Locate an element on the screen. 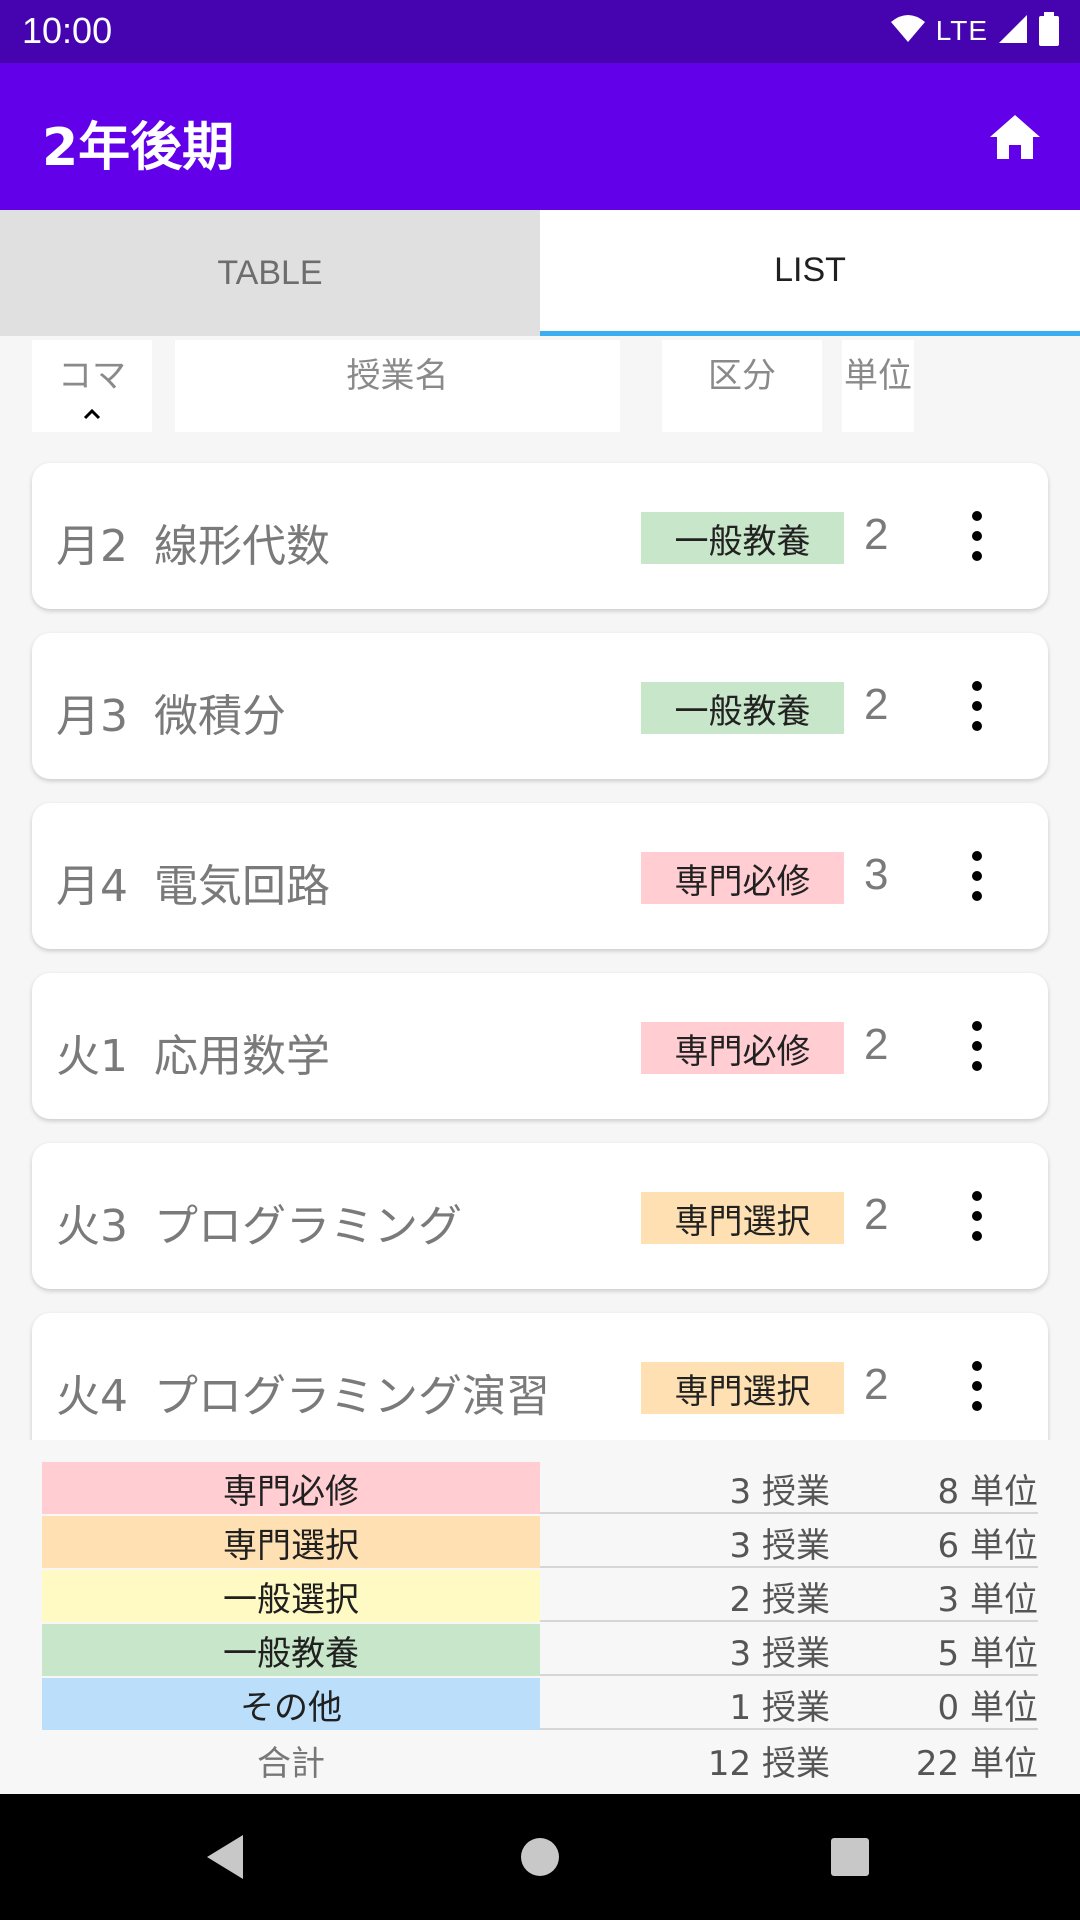 Image resolution: width=1080 pixels, height=1920 pixels. class-name: 応用数学 is located at coordinates (242, 1056).